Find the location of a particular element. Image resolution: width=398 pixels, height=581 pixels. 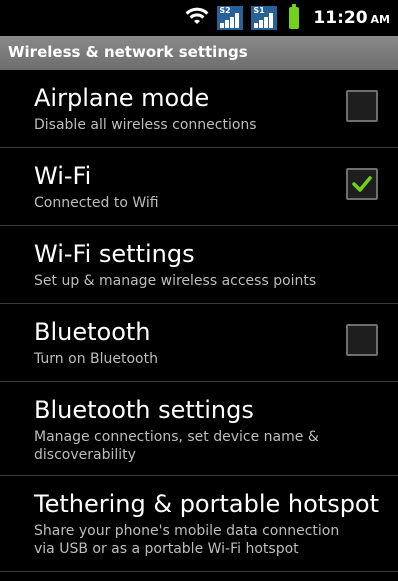

battery-icon is located at coordinates (294, 16).